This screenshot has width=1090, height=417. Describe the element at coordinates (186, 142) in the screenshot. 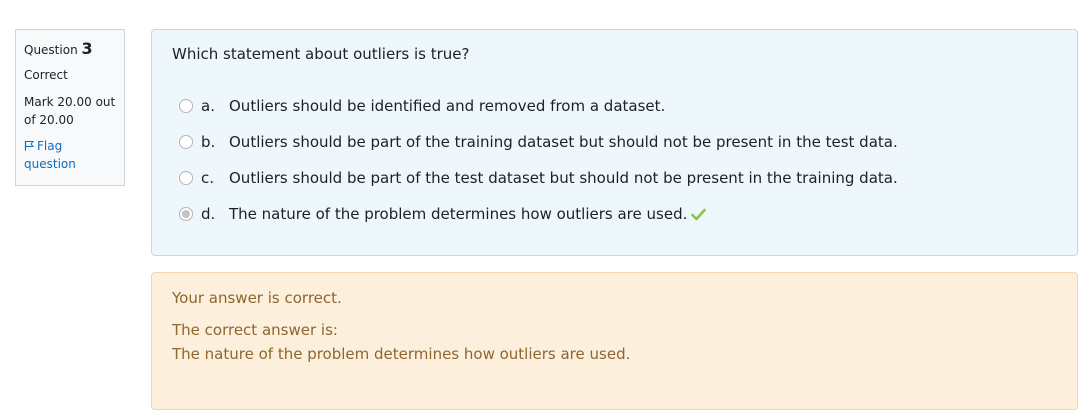

I see `radio-option-b` at that location.